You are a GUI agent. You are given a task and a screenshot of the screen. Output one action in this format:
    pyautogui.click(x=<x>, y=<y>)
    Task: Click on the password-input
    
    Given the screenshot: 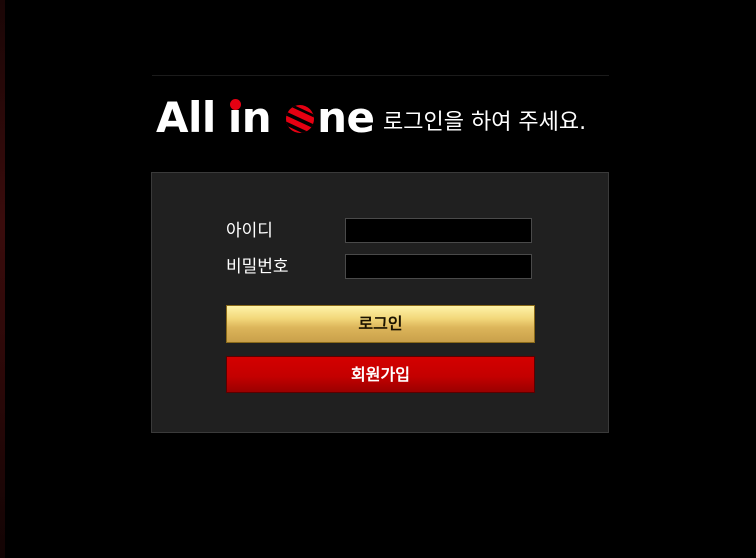 What is the action you would take?
    pyautogui.click(x=438, y=266)
    